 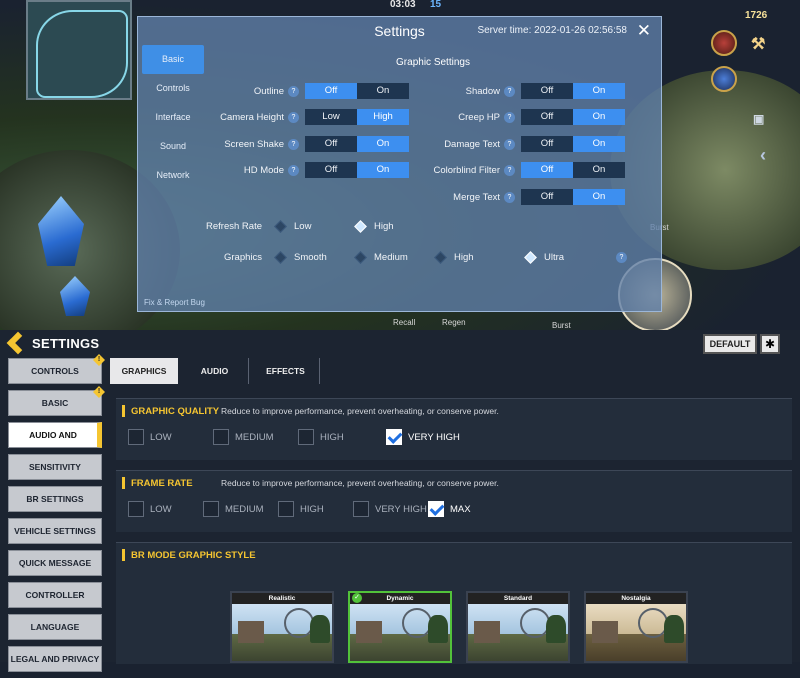 What do you see at coordinates (173, 59) in the screenshot?
I see `tab-basic: Basic` at bounding box center [173, 59].